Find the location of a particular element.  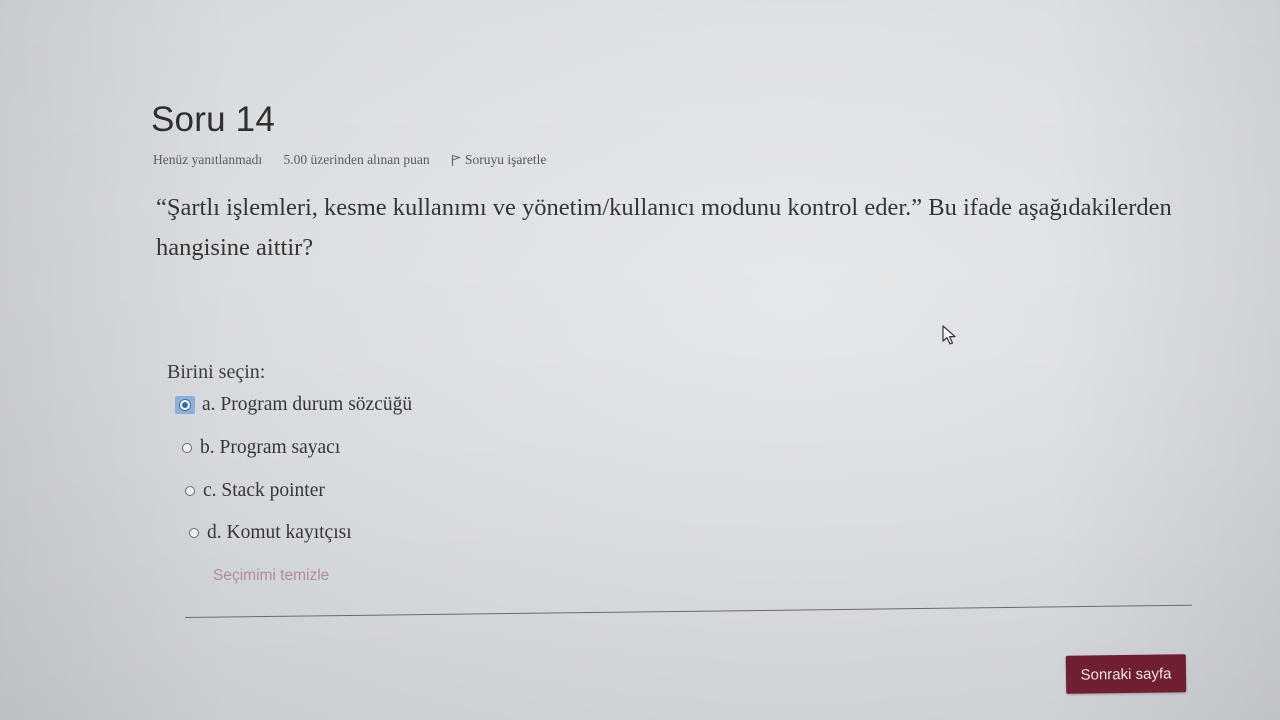

divider is located at coordinates (688, 611).